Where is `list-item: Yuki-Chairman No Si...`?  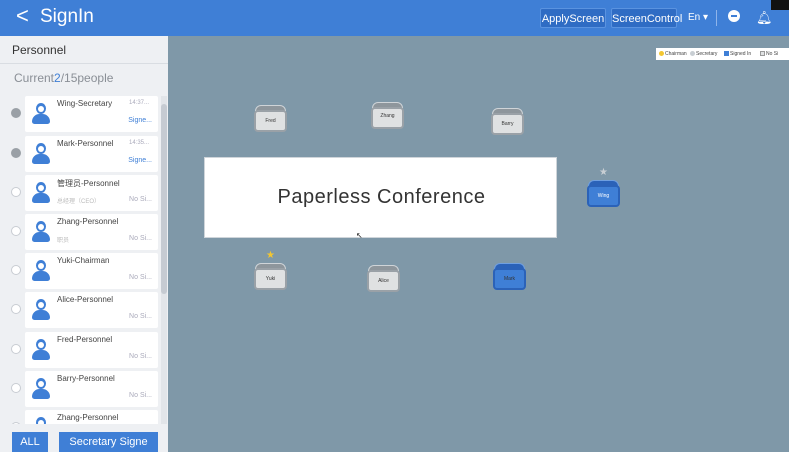
list-item: Yuki-Chairman No Si... is located at coordinates (80, 271).